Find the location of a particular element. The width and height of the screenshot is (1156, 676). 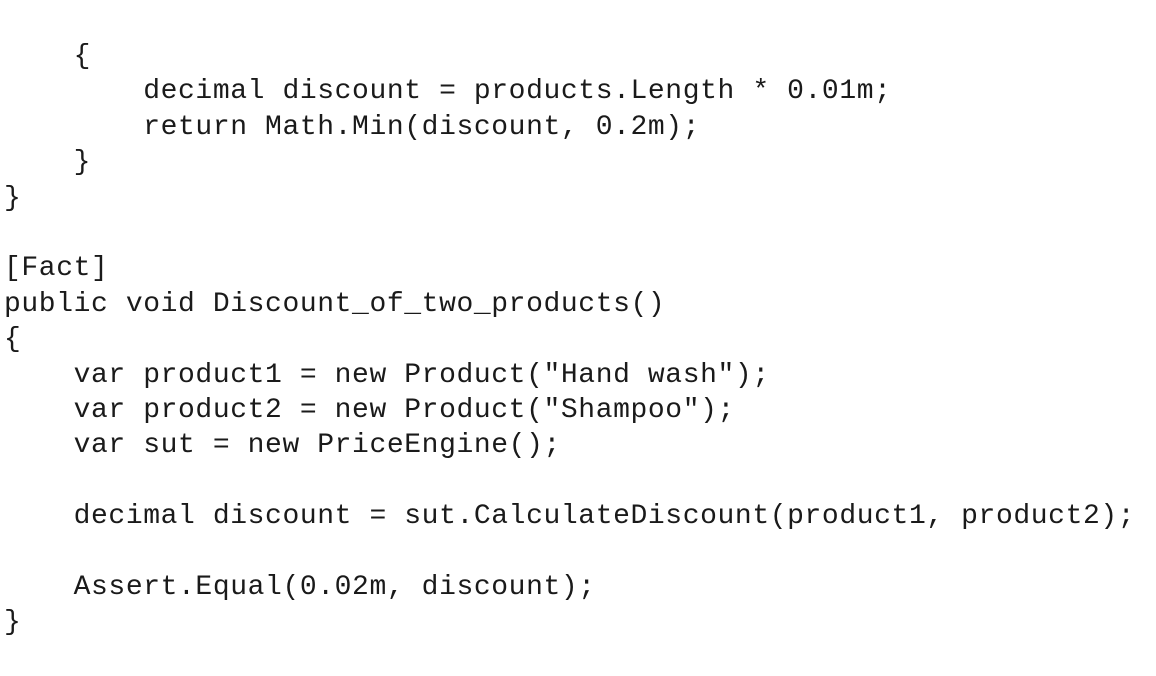

code-line: [Fact] is located at coordinates (56, 269).